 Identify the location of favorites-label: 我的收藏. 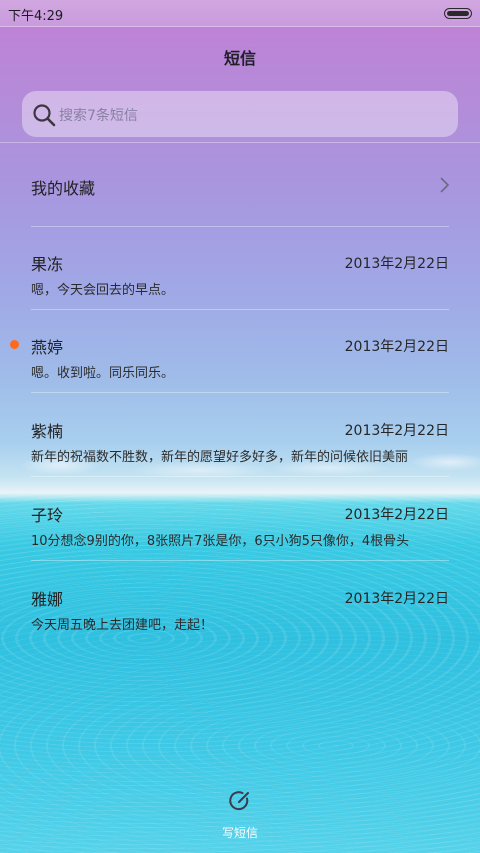
(63, 188).